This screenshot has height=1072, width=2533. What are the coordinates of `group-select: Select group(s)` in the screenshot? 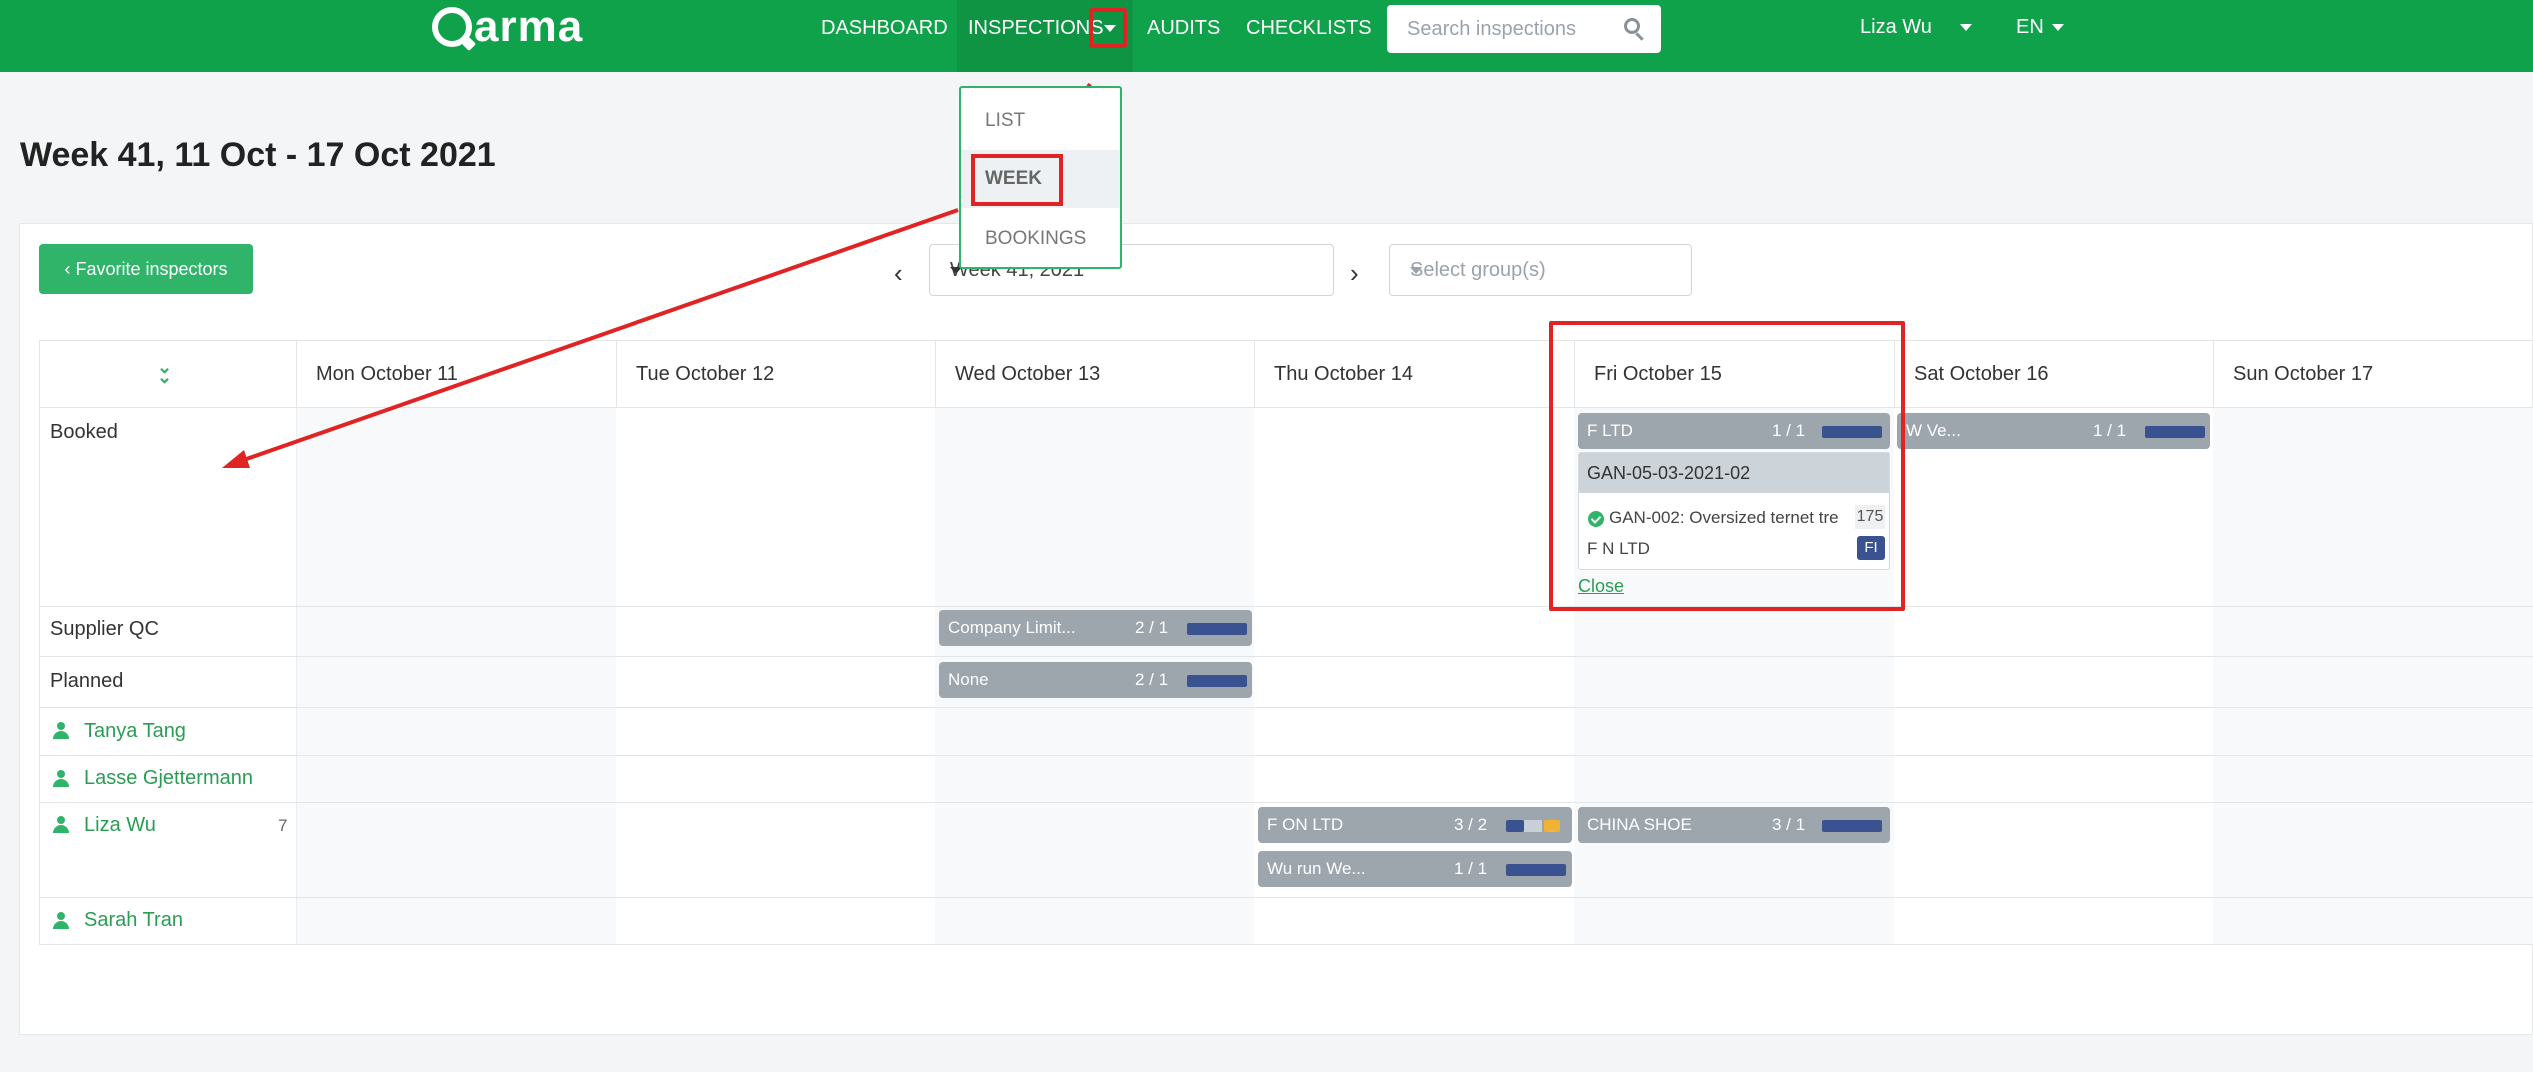 It's located at (1540, 270).